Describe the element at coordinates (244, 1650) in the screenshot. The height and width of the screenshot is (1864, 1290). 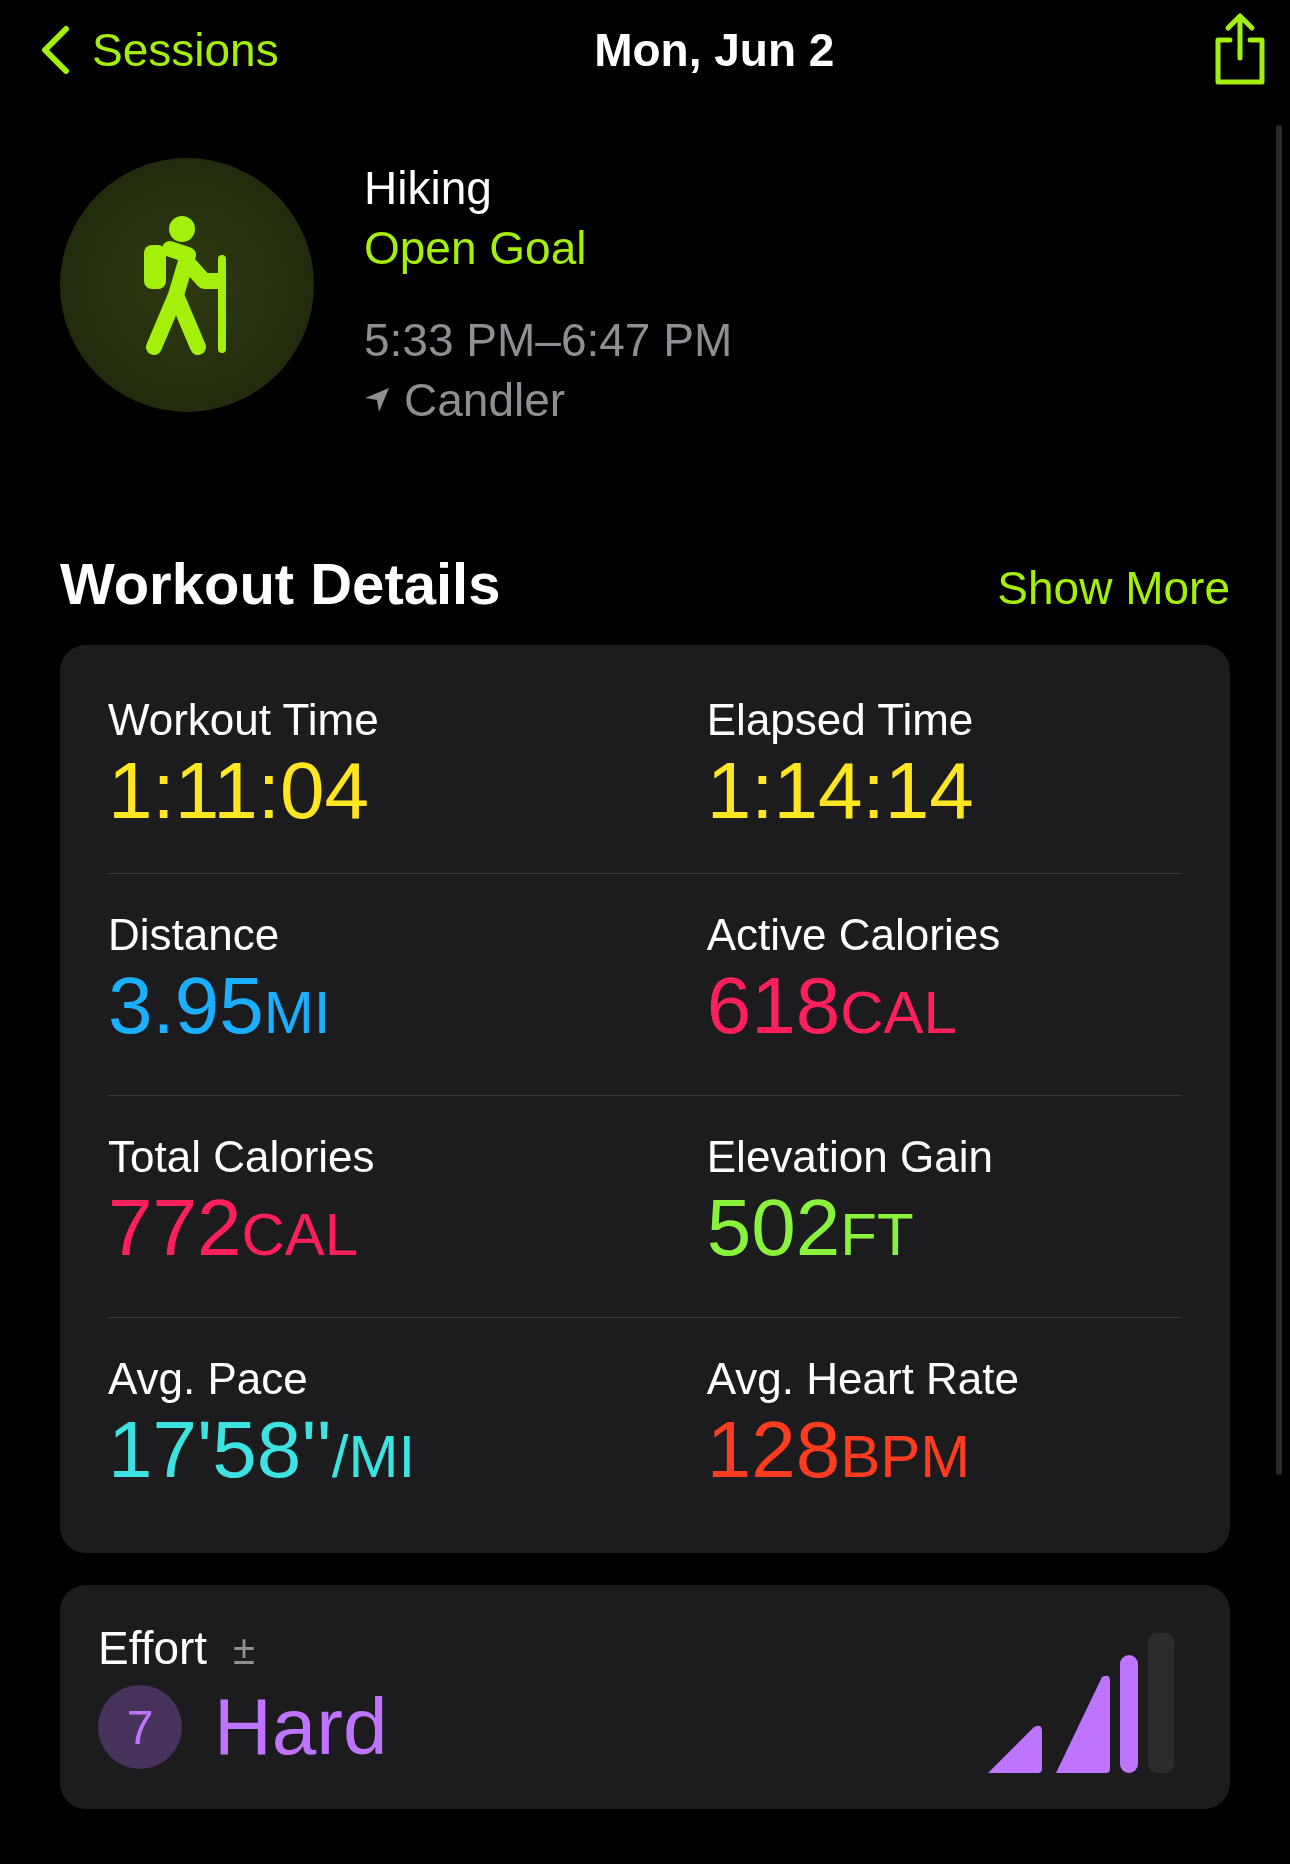
I see `adjust-button: ±` at that location.